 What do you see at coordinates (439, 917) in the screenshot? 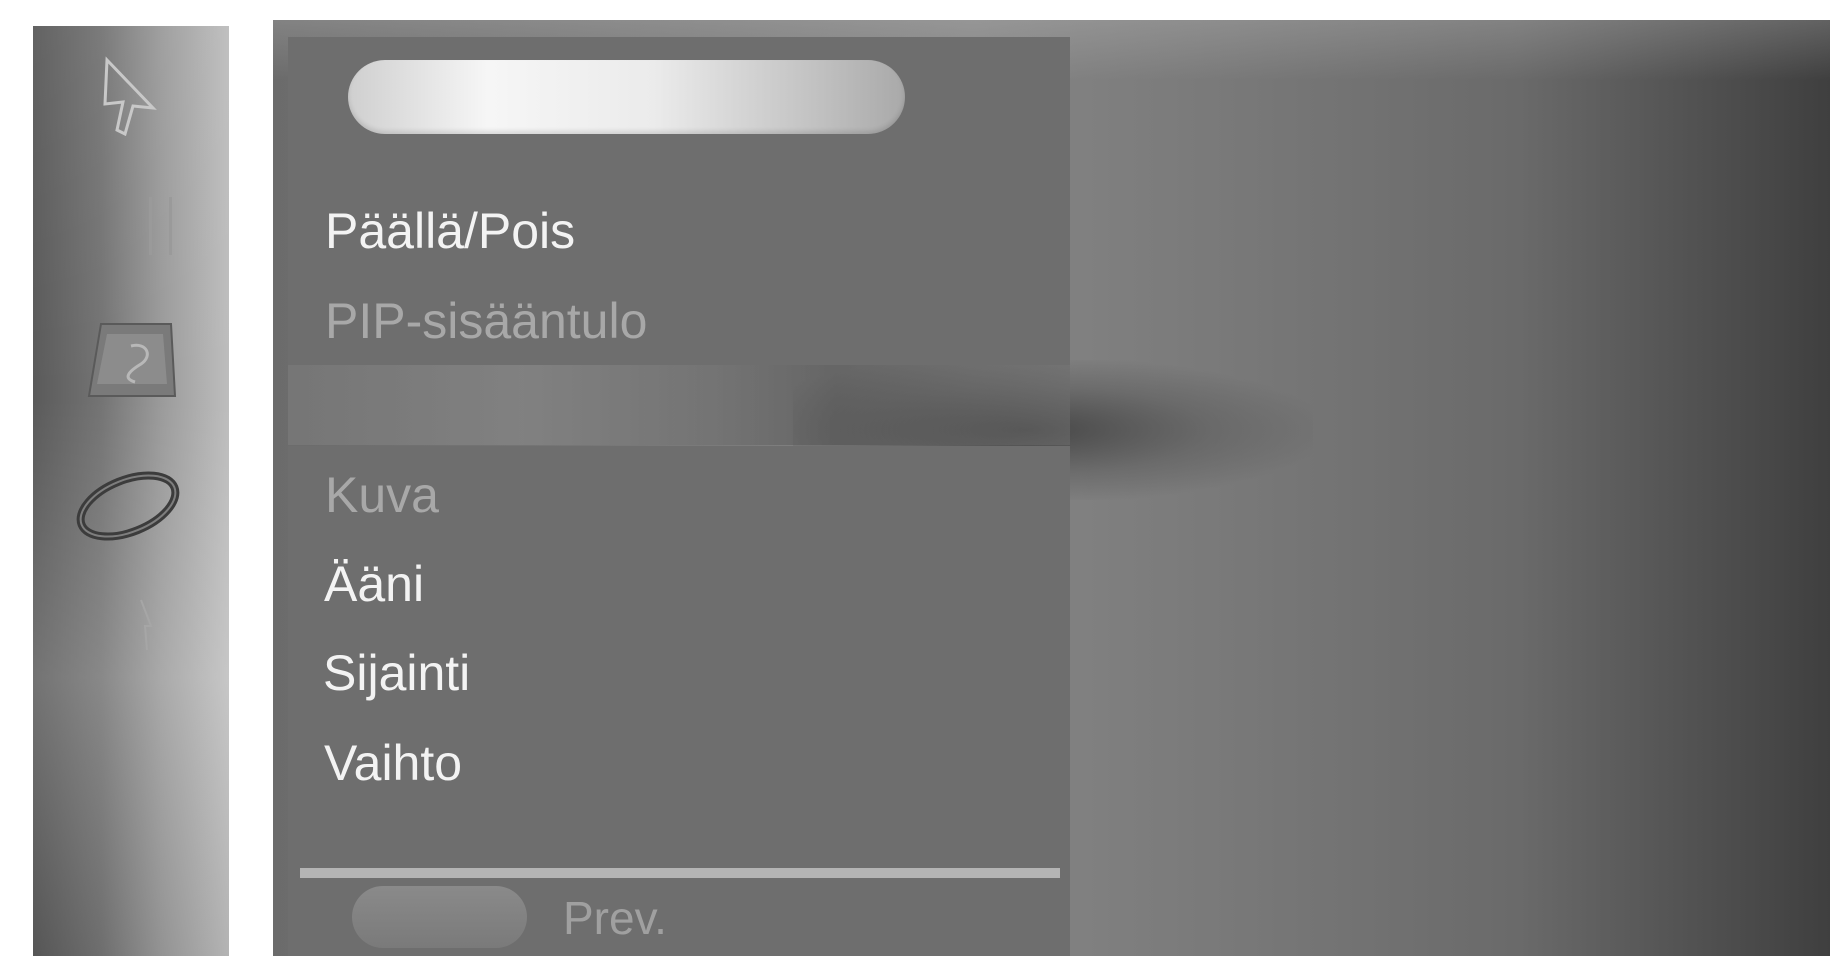
I see `prev-button` at bounding box center [439, 917].